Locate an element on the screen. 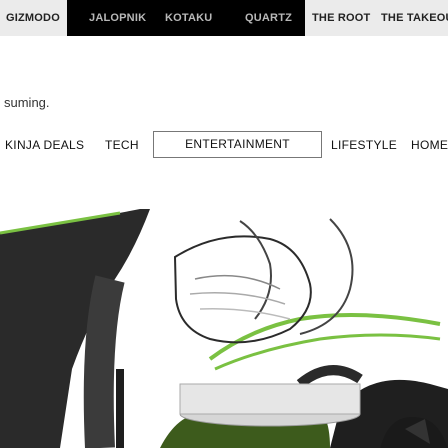 Image resolution: width=448 pixels, height=448 pixels. network-tab-kotaku: KOTAKU is located at coordinates (190, 18).